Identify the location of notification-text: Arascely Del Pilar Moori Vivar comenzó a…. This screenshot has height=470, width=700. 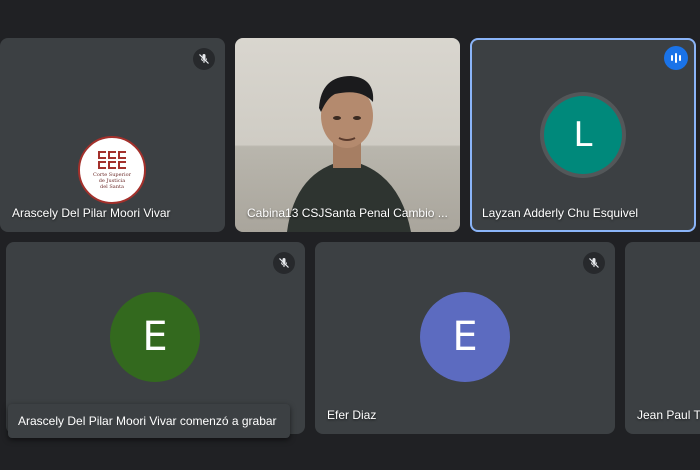
(147, 421).